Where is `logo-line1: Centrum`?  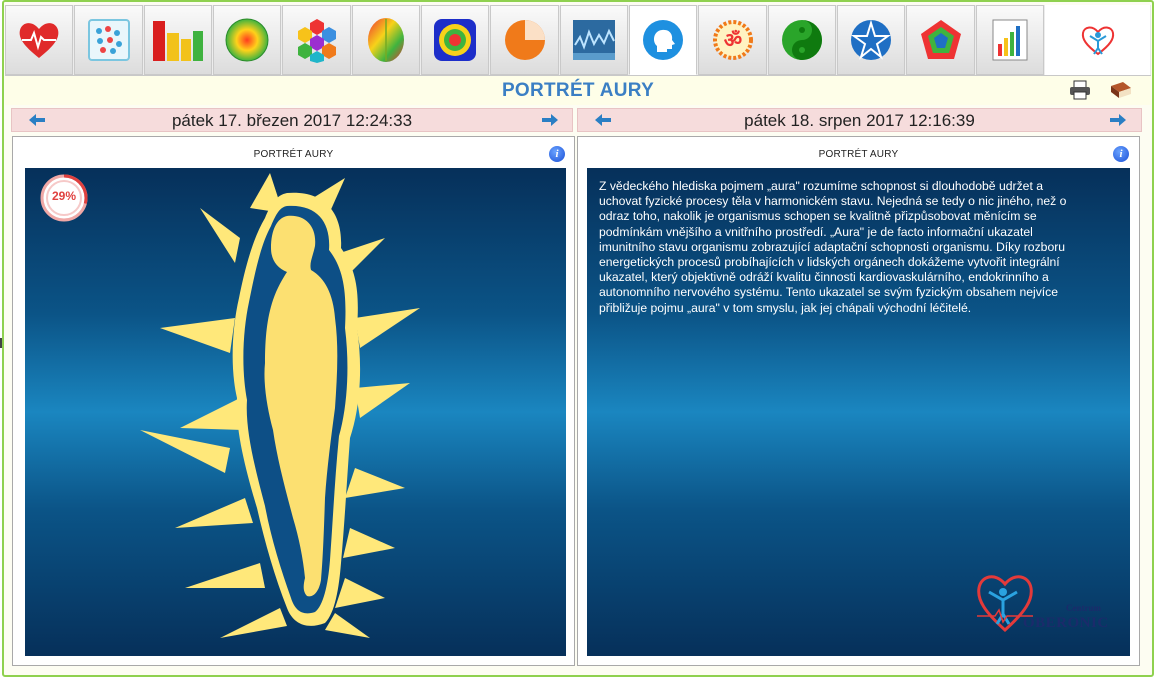 logo-line1: Centrum is located at coordinates (1083, 608).